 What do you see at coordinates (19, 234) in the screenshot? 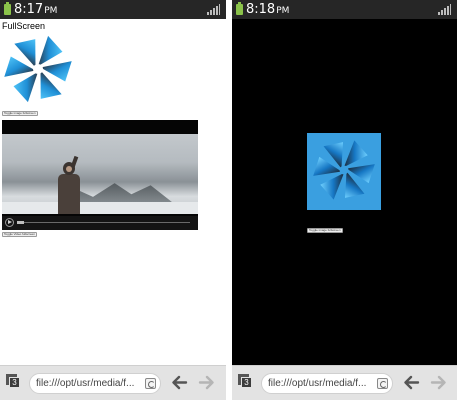
I see `toggle-video-fullscreen-button: Toggle Video fullscreen` at bounding box center [19, 234].